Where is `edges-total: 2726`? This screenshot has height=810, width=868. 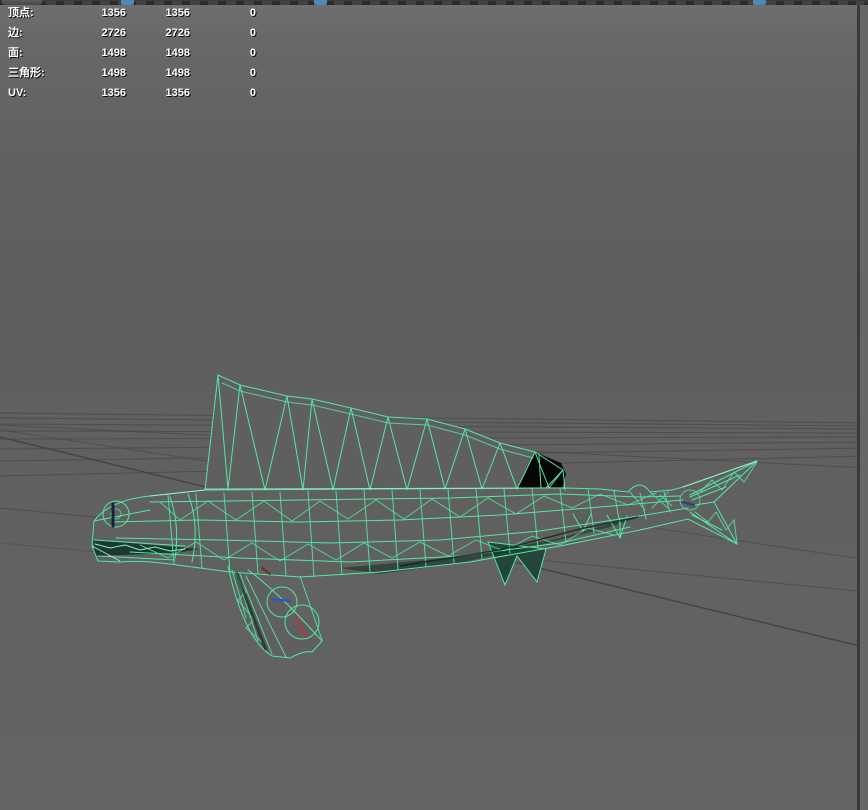
edges-total: 2726 is located at coordinates (113, 33).